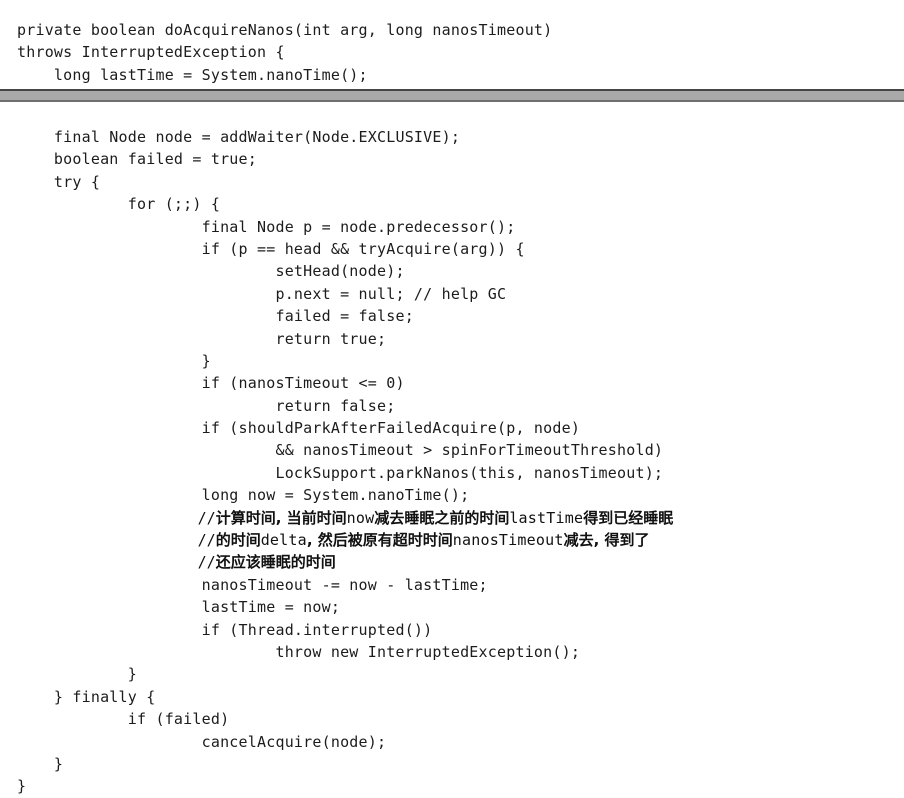 The height and width of the screenshot is (798, 904). I want to click on code-line: if (nanosTimeout <= 0), so click(211, 383).